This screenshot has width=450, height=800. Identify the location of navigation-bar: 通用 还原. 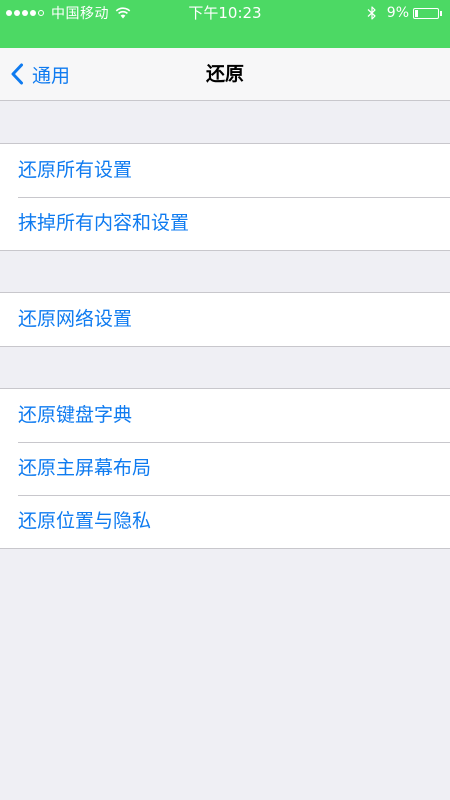
(225, 74).